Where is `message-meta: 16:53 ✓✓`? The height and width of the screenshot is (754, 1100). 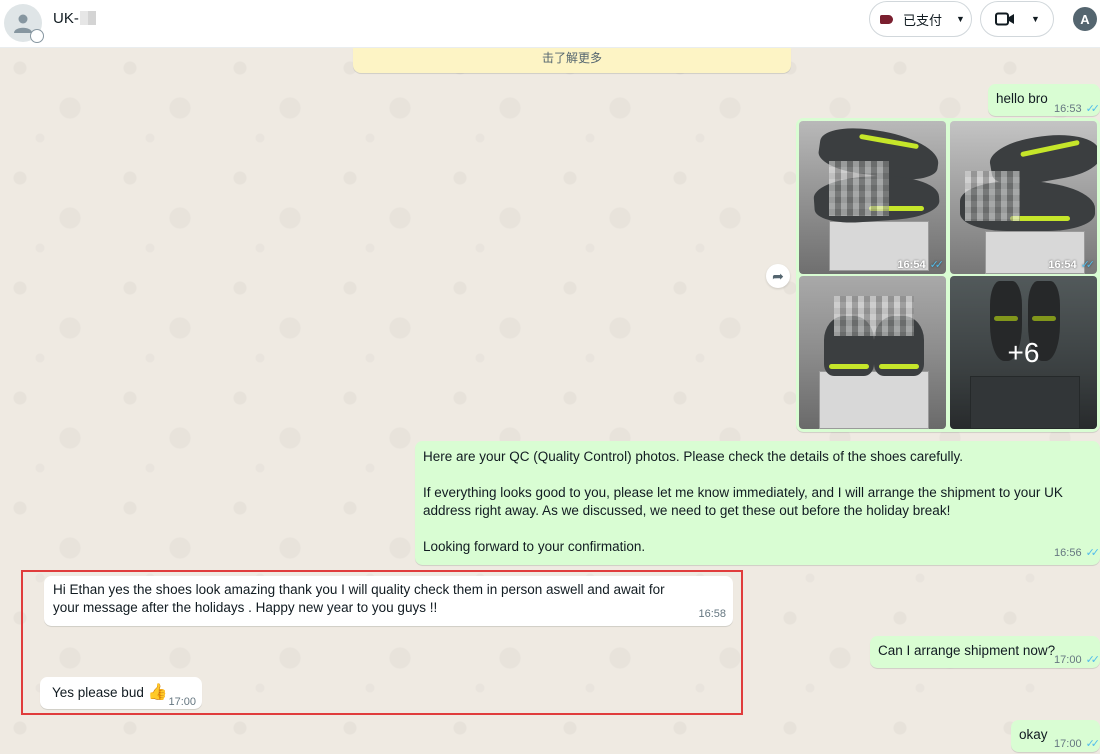 message-meta: 16:53 ✓✓ is located at coordinates (1077, 109).